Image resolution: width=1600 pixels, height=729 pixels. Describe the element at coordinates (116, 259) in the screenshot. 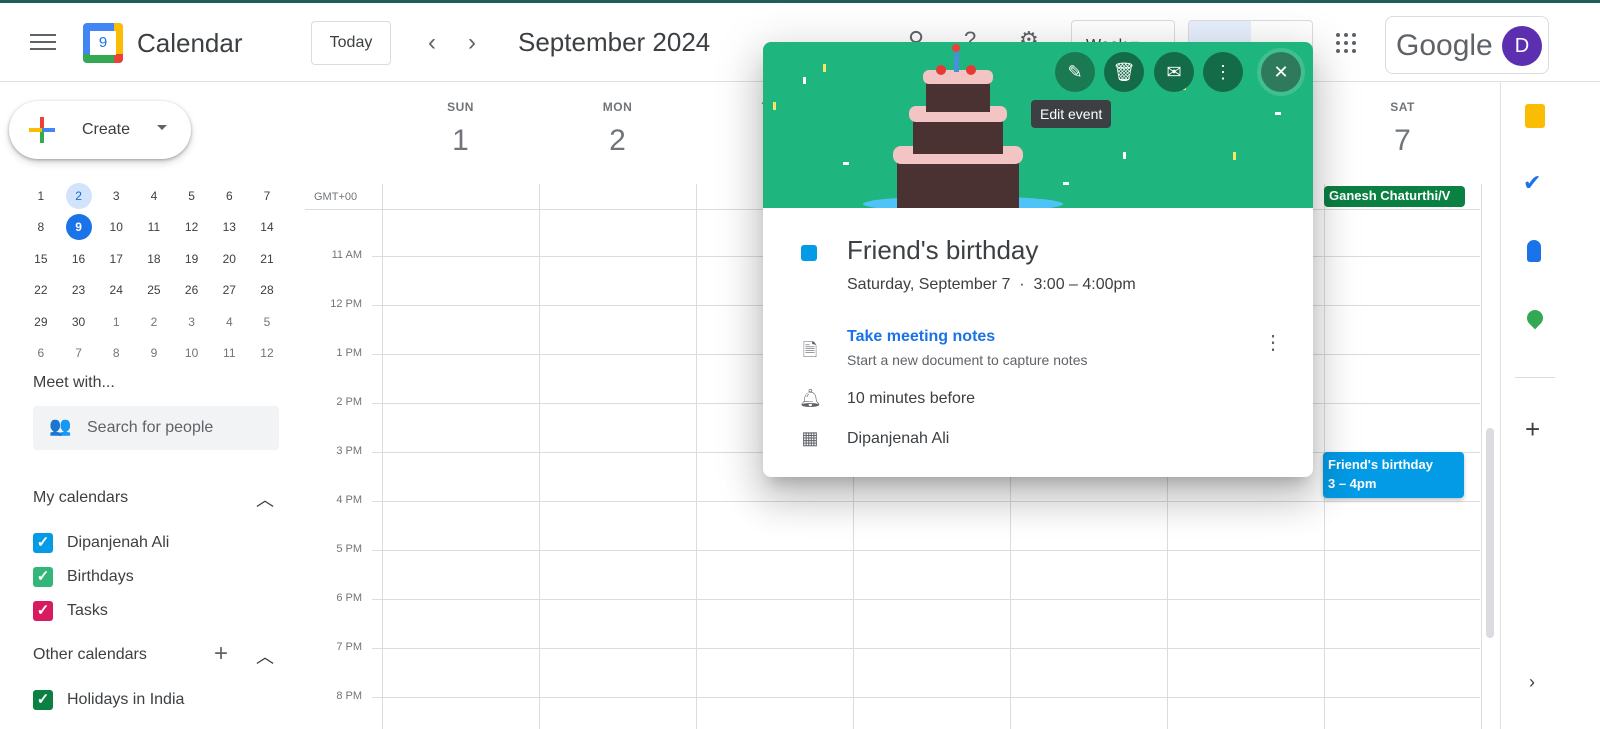

I see `mini-calendar-day: 17` at that location.